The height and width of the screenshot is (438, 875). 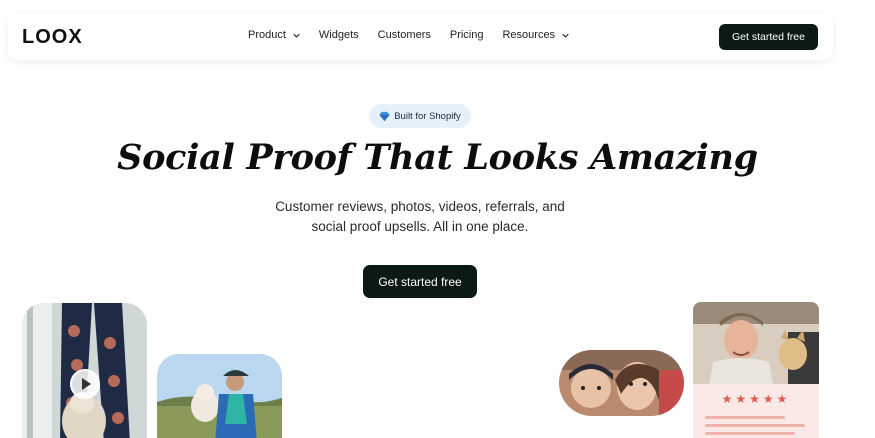 I want to click on loox-logo: LOOX, so click(x=52, y=37).